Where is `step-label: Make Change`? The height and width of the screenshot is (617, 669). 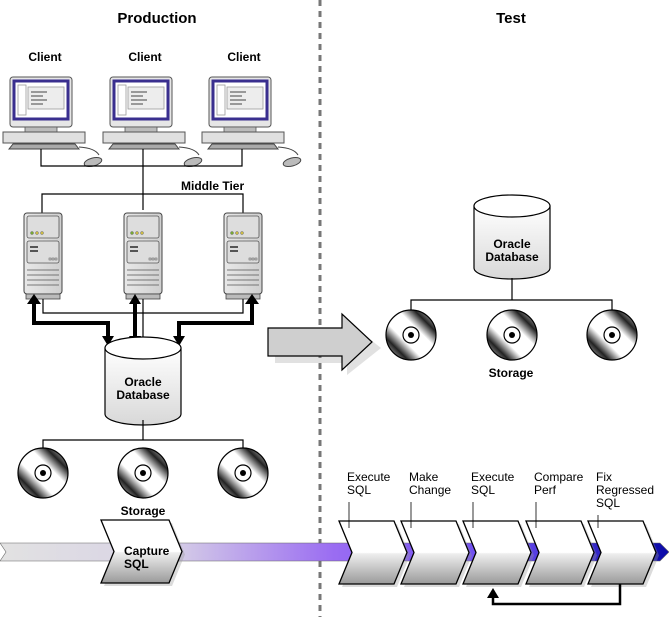 step-label: Make Change is located at coordinates (430, 483).